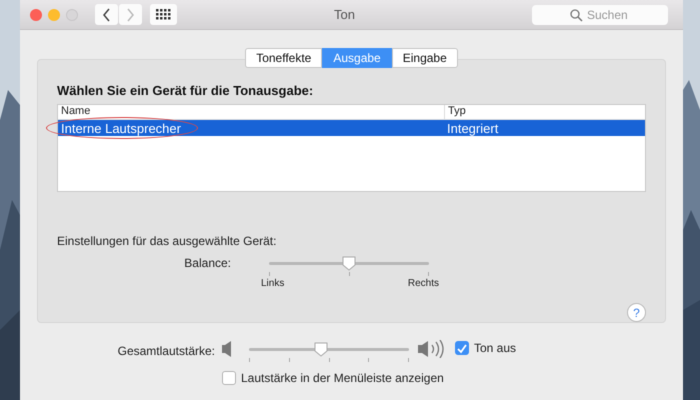 This screenshot has width=700, height=400. I want to click on scale-label: Links, so click(272, 283).